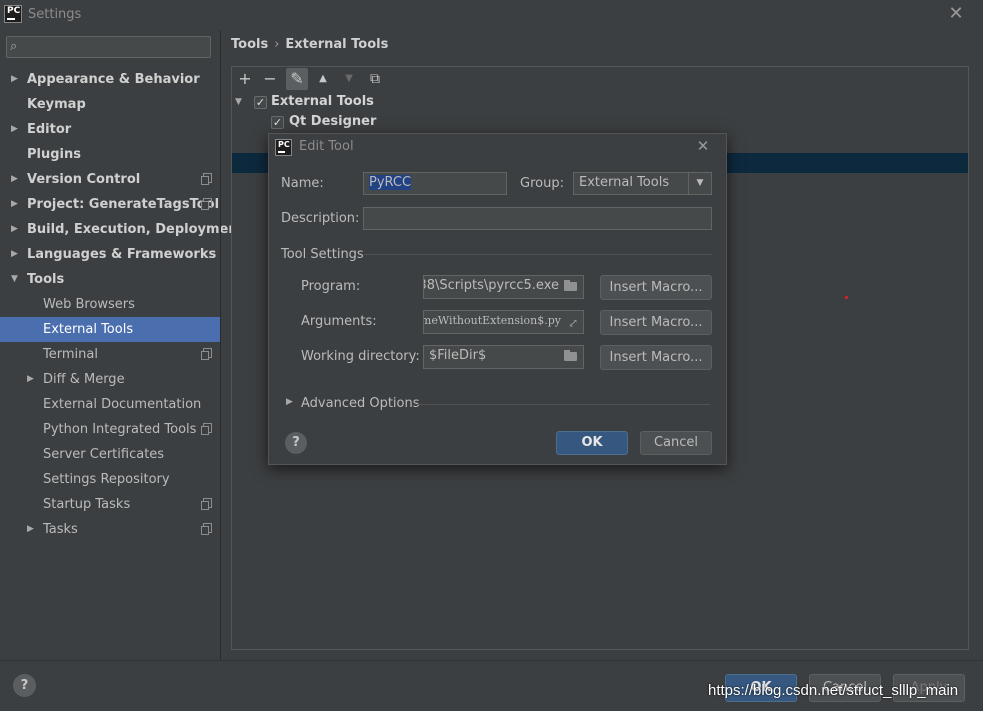  I want to click on sidebar-item-project-generatetagstool: ▶ Project: GenerateTagsTool, so click(110, 204).